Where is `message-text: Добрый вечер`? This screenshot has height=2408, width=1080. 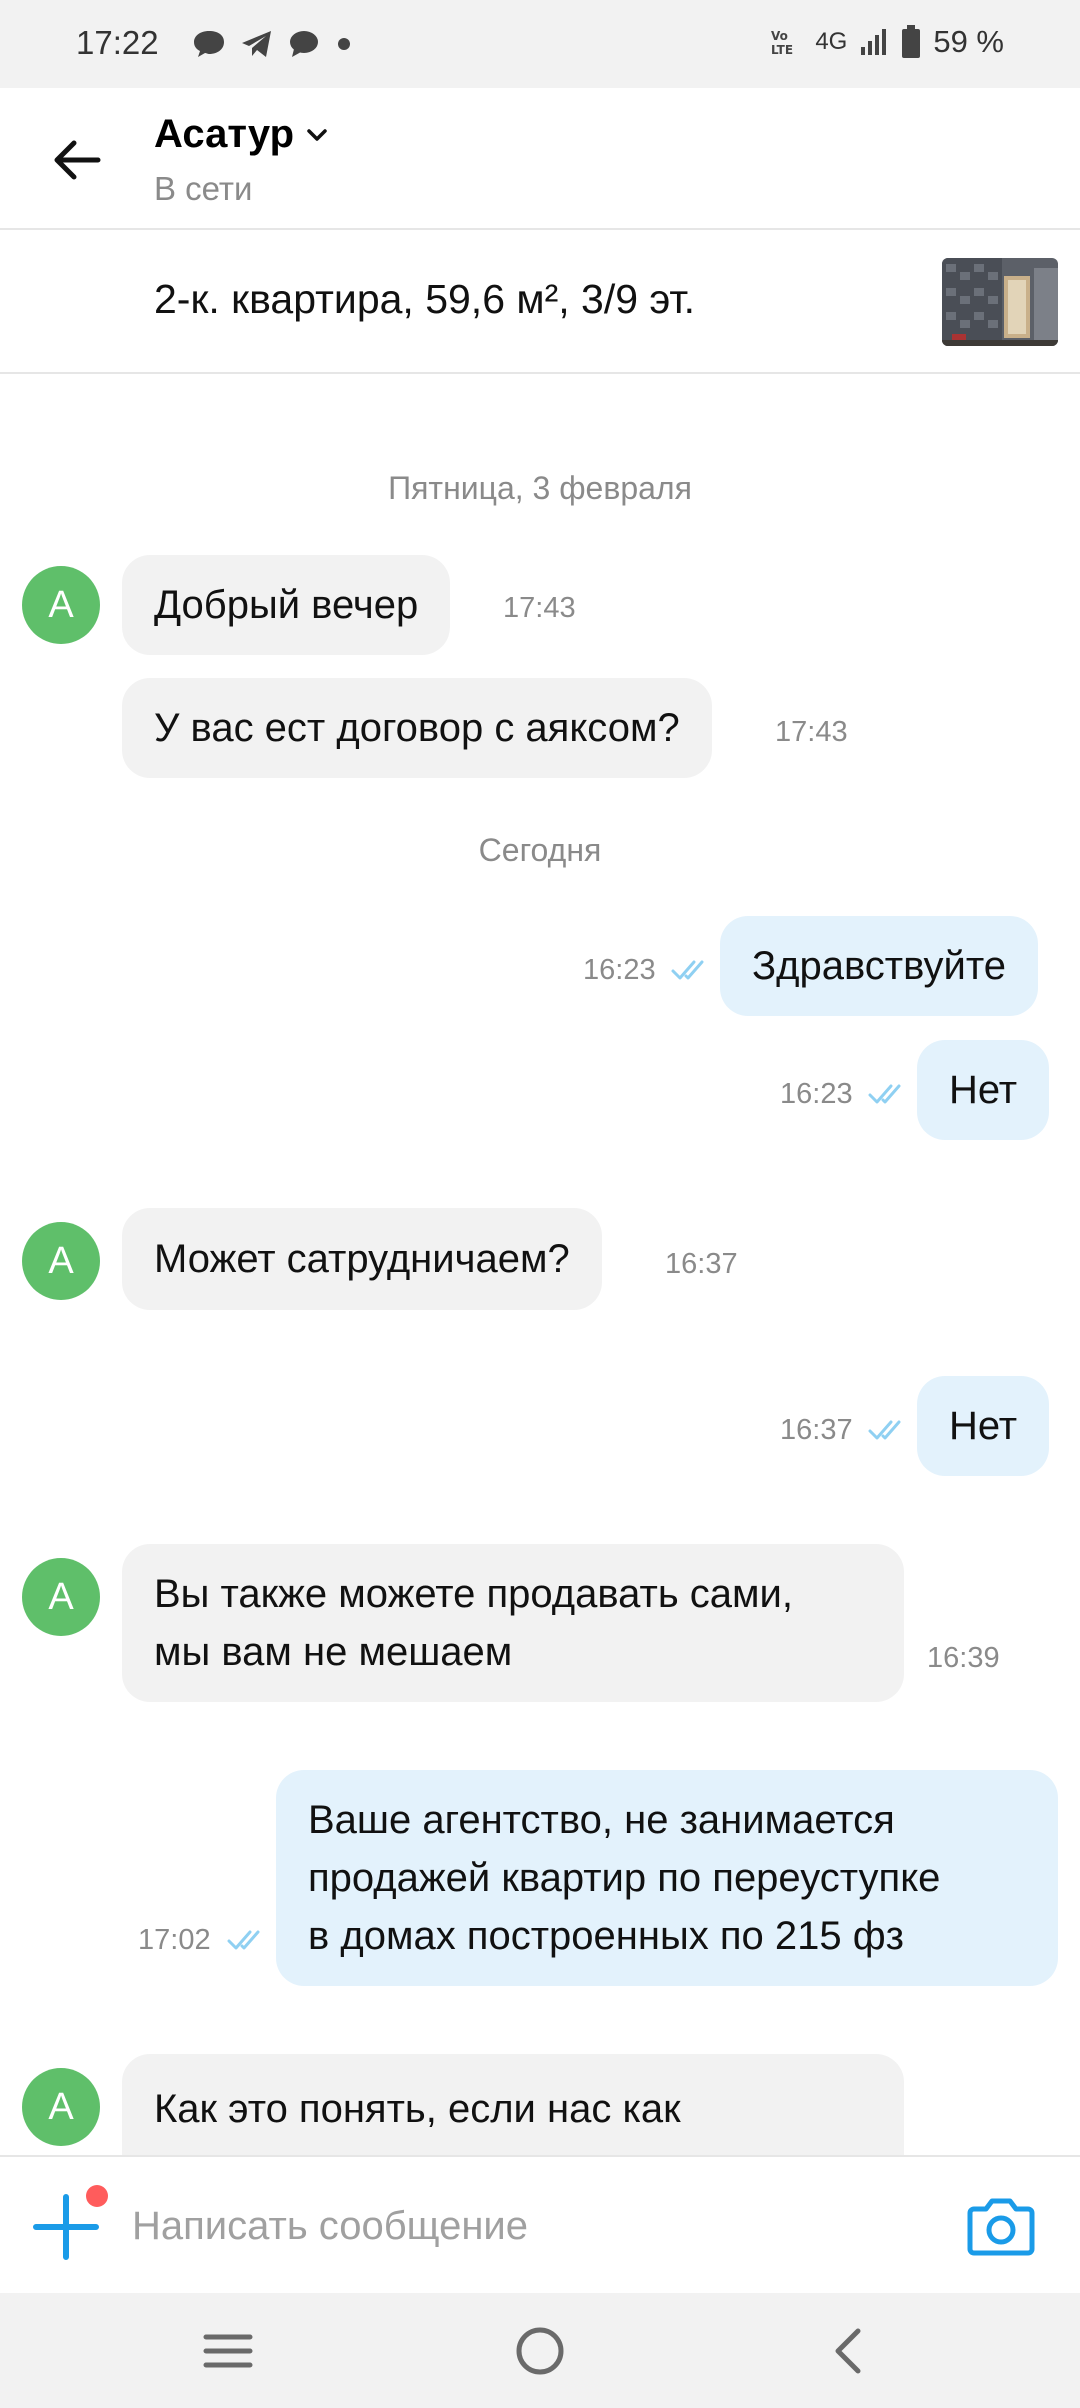 message-text: Добрый вечер is located at coordinates (286, 605).